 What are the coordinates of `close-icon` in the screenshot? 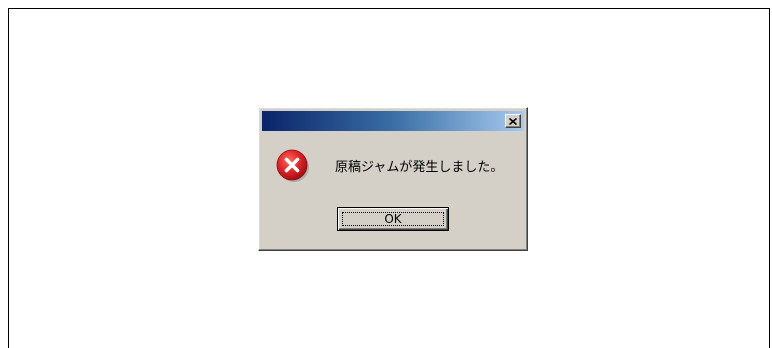 It's located at (513, 121).